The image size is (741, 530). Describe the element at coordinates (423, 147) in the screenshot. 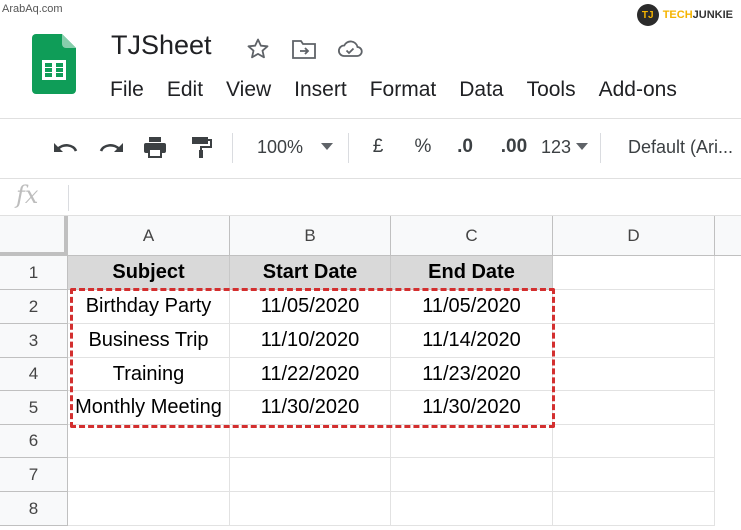

I see `percent-format-button: %` at that location.